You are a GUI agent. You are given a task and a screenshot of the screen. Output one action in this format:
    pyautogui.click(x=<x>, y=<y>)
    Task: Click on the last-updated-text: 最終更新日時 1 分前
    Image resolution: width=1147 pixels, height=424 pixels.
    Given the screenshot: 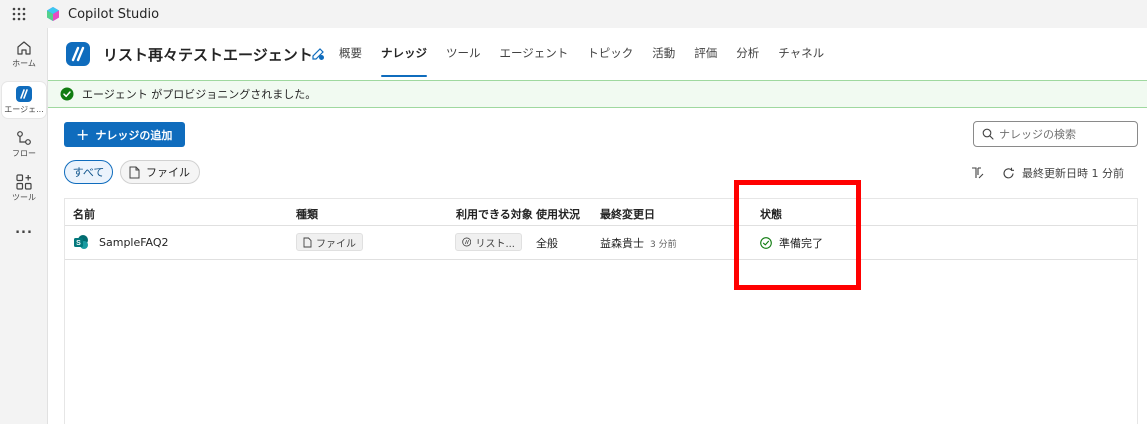 What is the action you would take?
    pyautogui.click(x=1073, y=173)
    